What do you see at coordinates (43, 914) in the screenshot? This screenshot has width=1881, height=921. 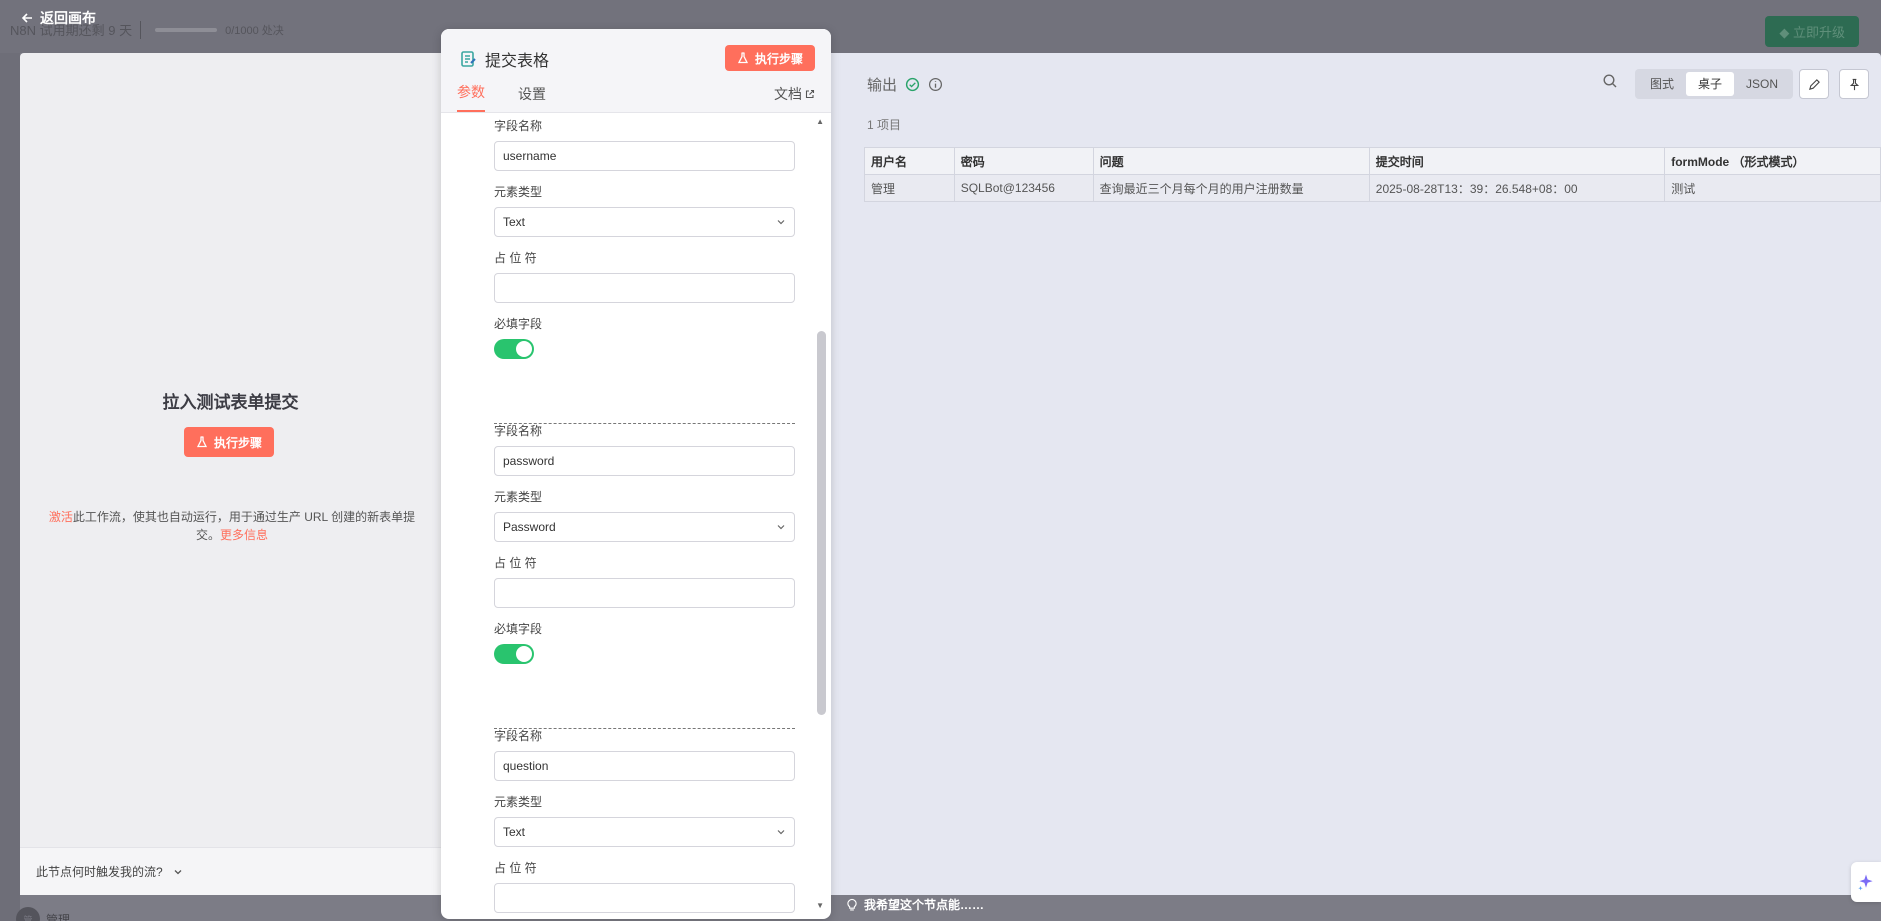 I see `user-profile: 管 管理` at bounding box center [43, 914].